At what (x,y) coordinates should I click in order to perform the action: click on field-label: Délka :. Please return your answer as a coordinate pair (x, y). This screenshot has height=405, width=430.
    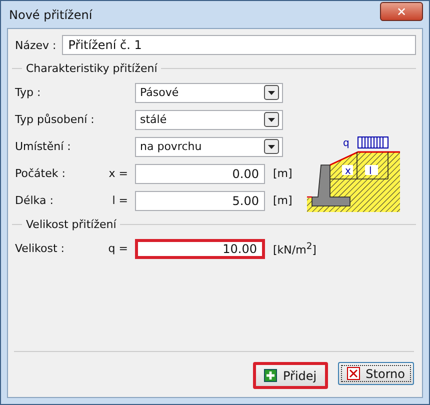
    Looking at the image, I should click on (34, 200).